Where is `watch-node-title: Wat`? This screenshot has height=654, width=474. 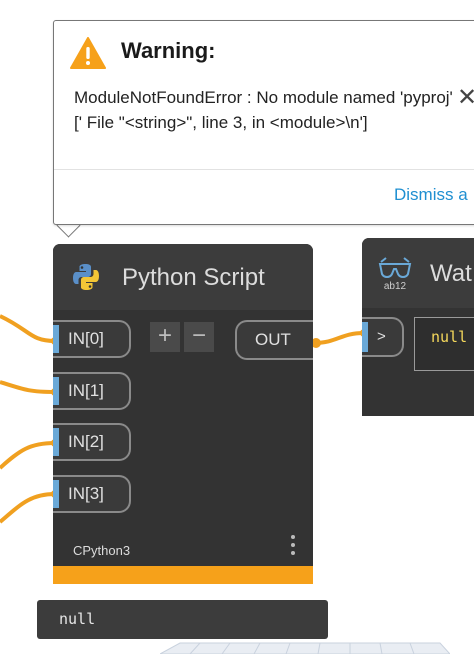 watch-node-title: Wat is located at coordinates (451, 273).